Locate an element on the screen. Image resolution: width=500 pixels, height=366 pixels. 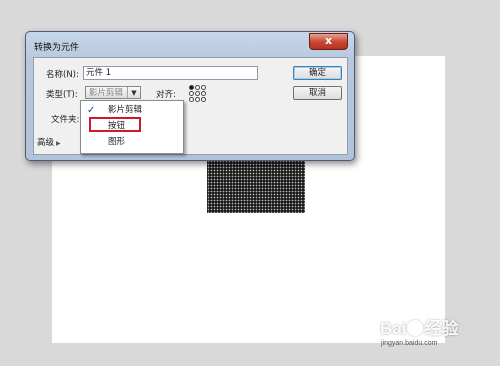
name-label: 名称(N): is located at coordinates (62, 75).